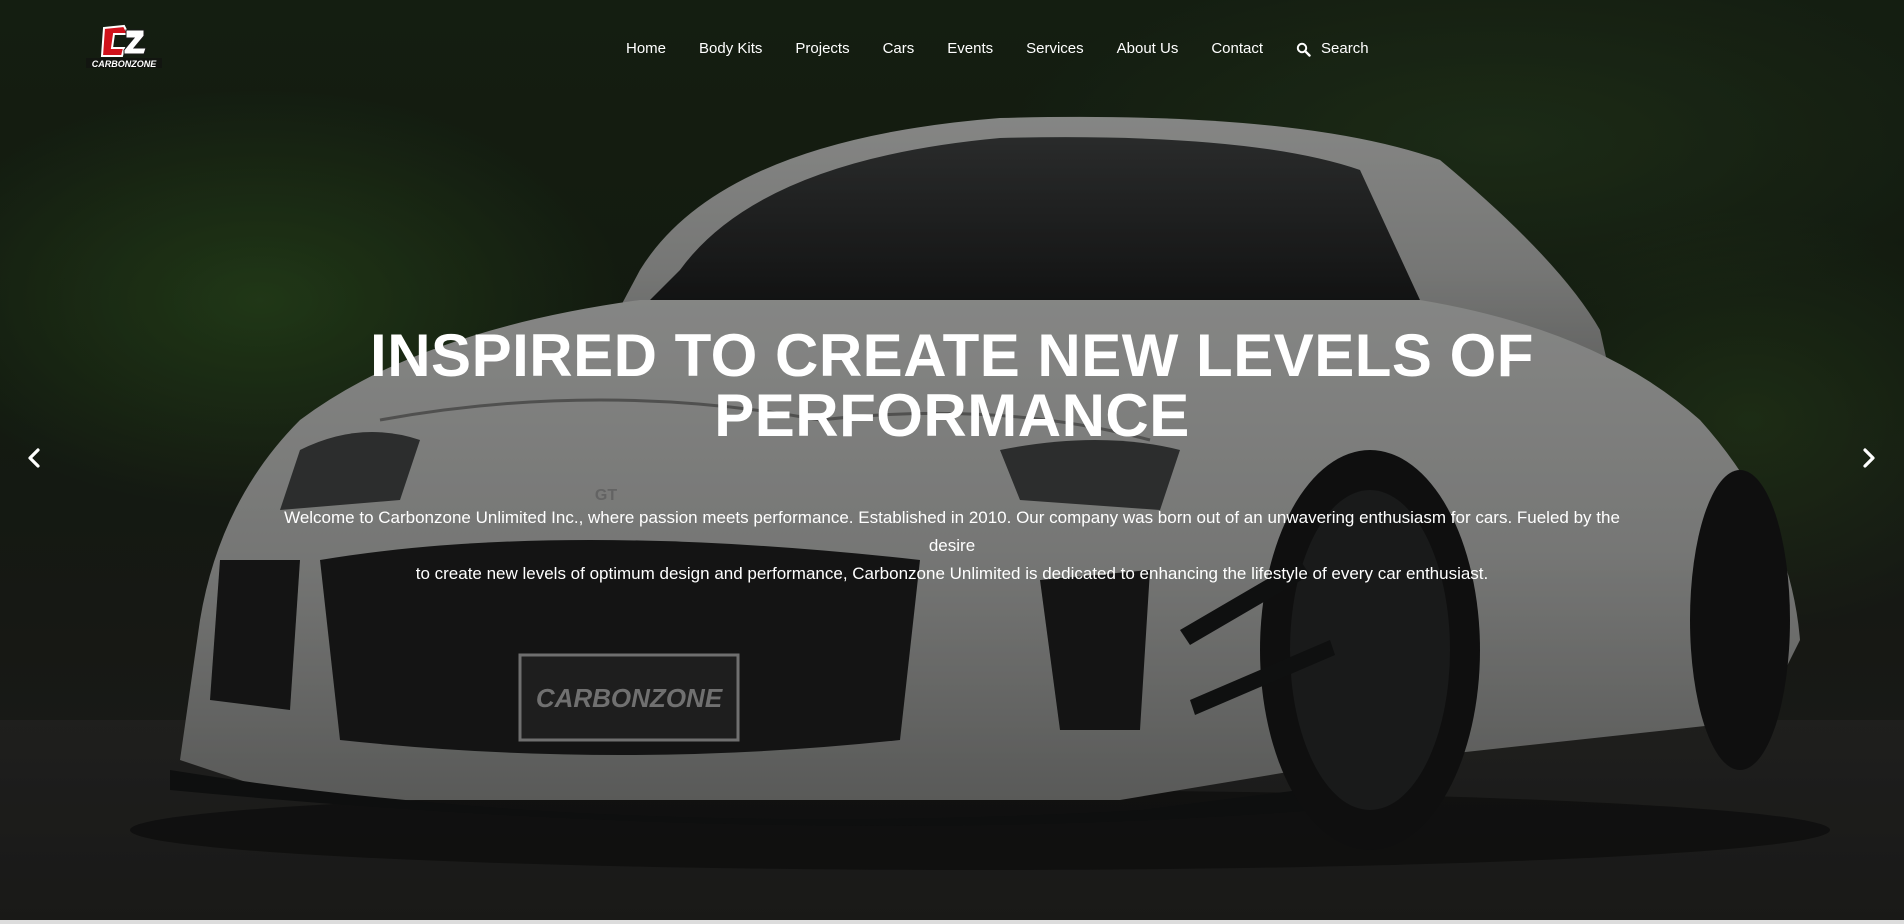 This screenshot has width=1904, height=924. I want to click on search-button: Search, so click(1332, 49).